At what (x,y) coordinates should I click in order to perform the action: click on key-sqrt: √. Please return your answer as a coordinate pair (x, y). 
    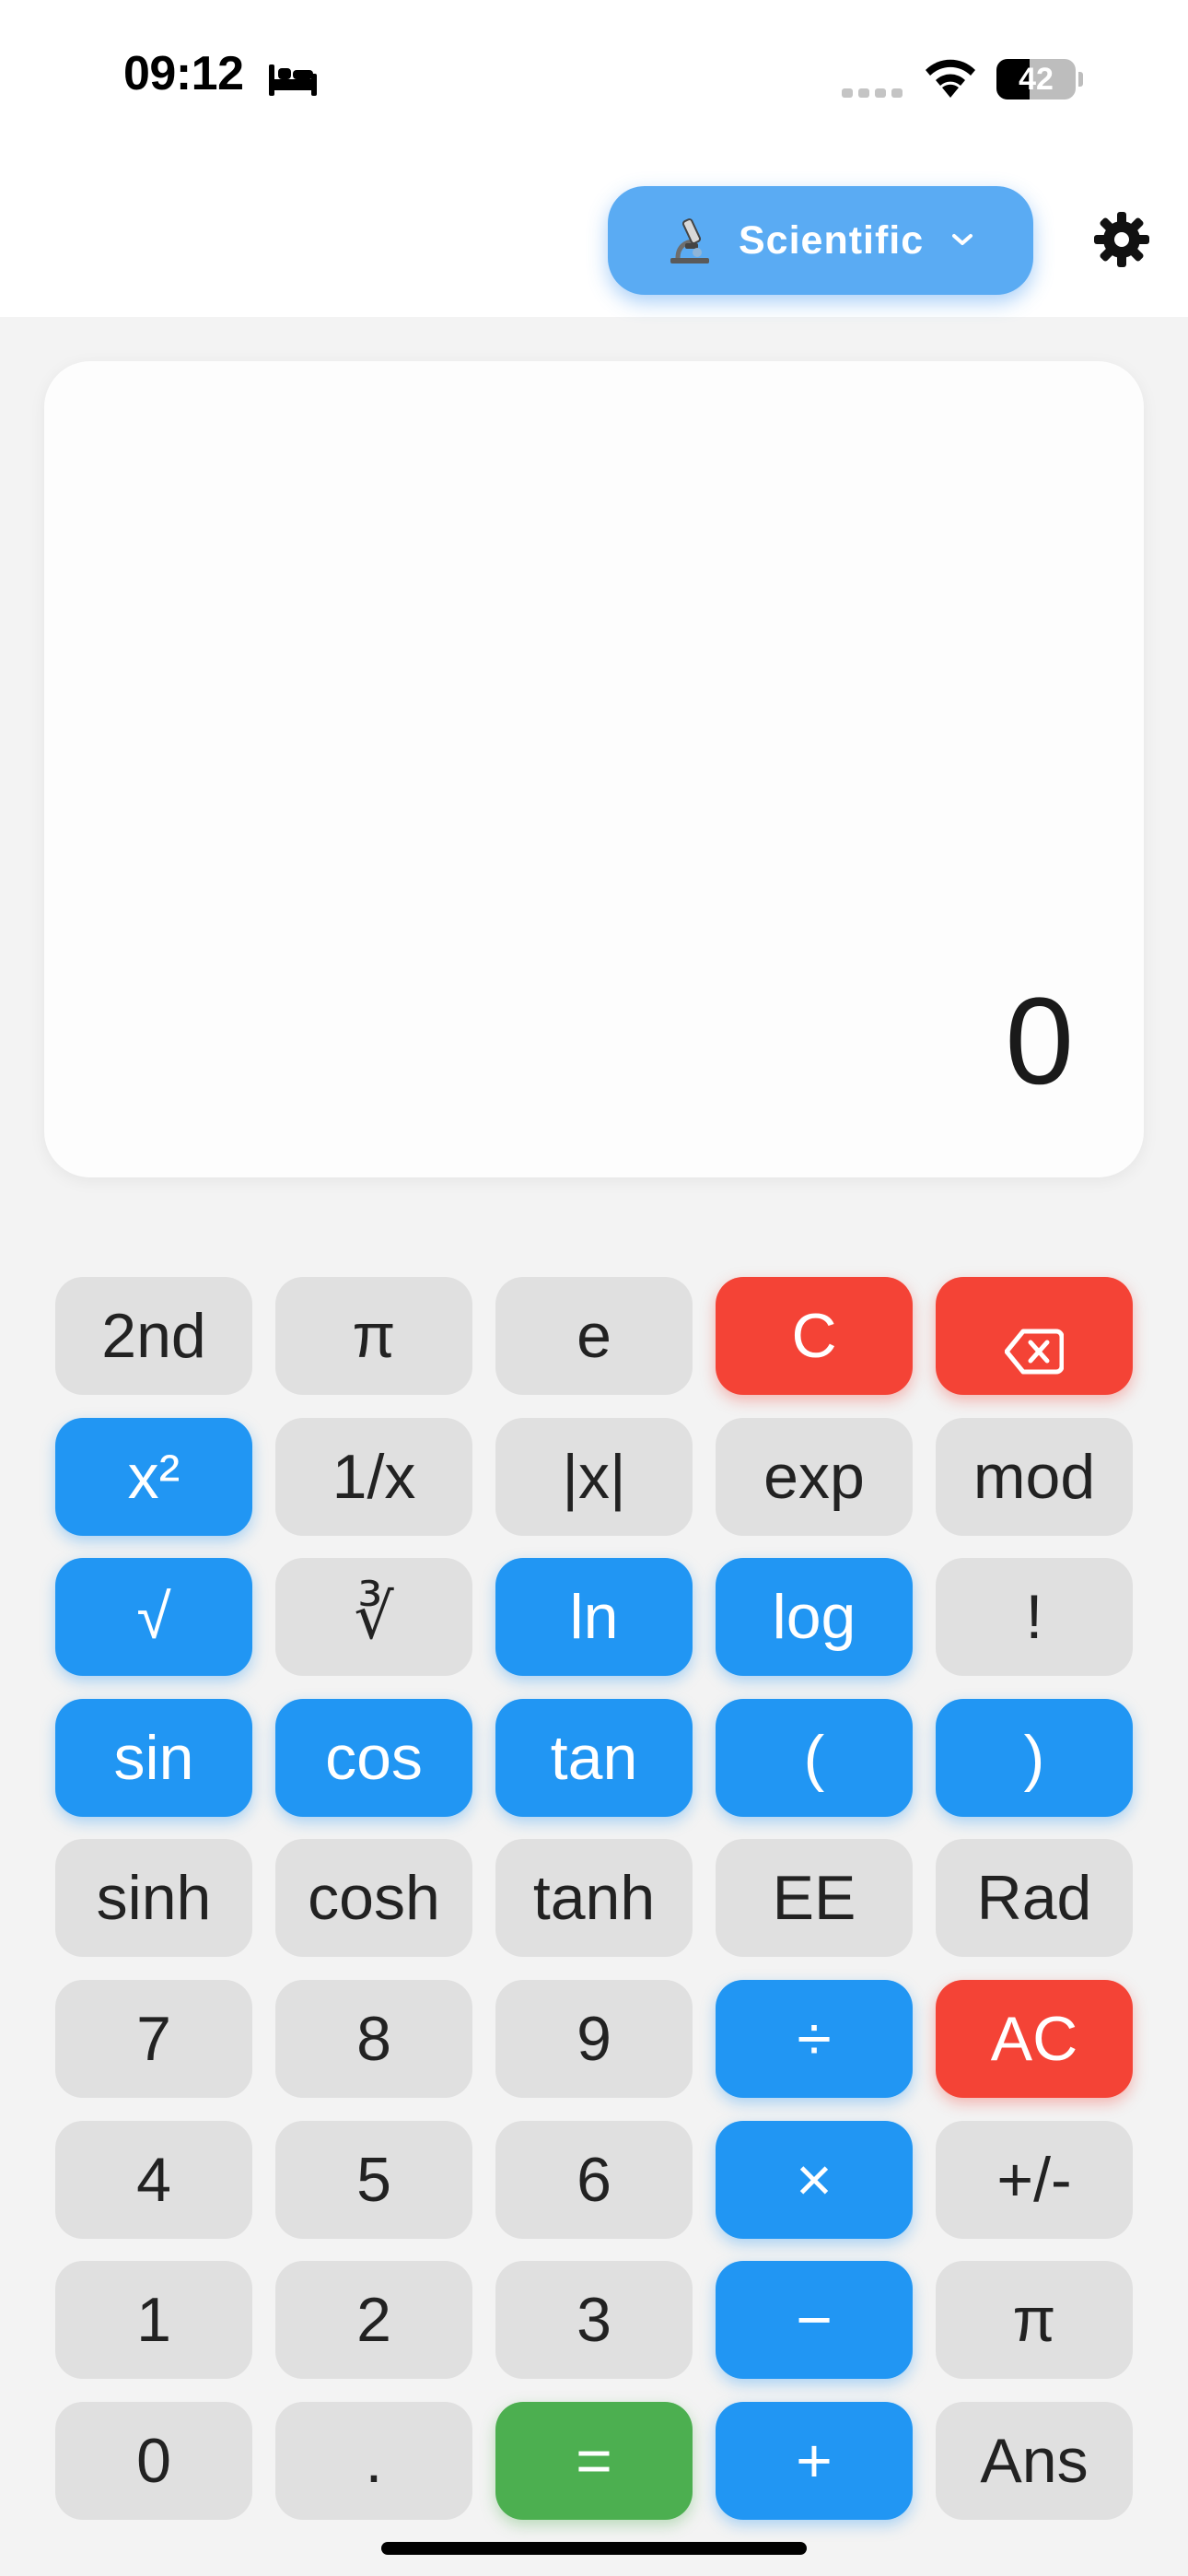
    Looking at the image, I should click on (153, 1617).